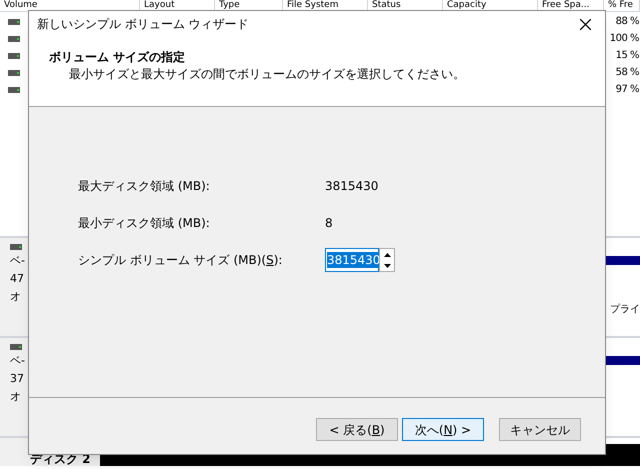 This screenshot has width=640, height=469. Describe the element at coordinates (144, 223) in the screenshot. I see `field-label: 最小ディスク領域 (MB):` at that location.